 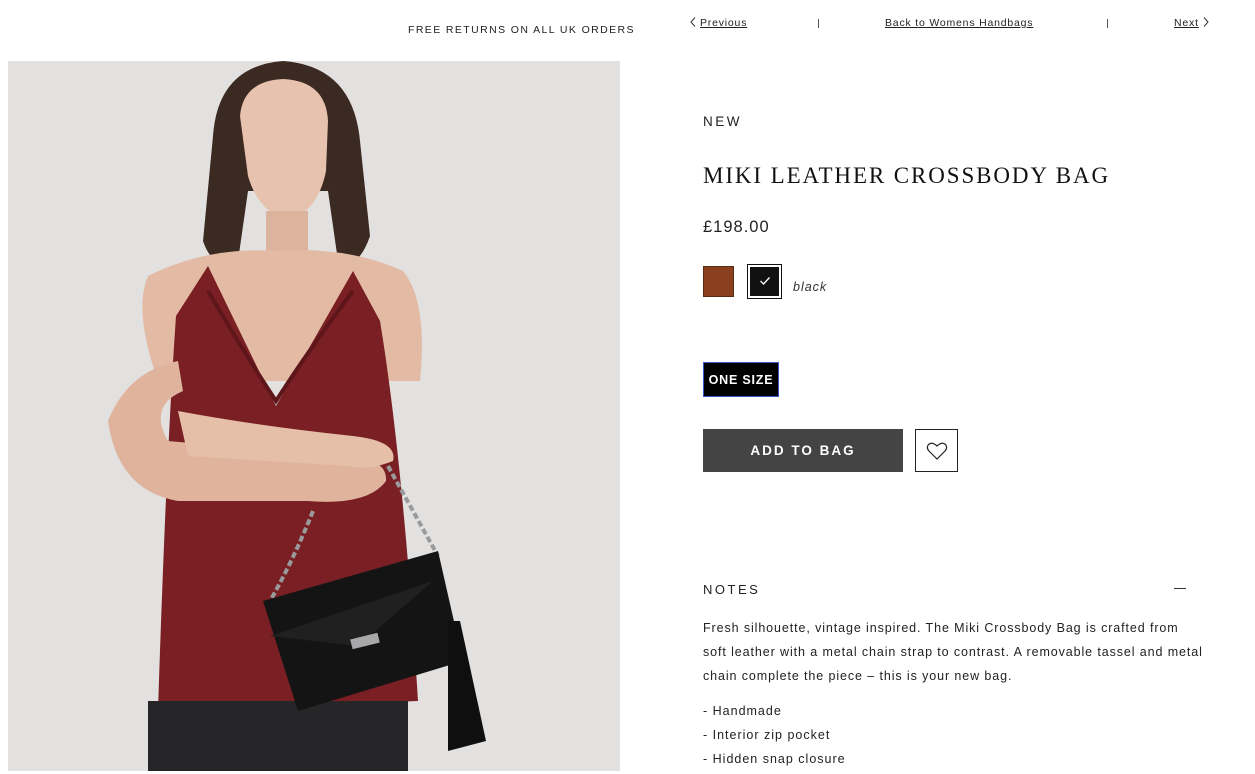 I want to click on feature-item: - Interior zip pocket, so click(x=767, y=735).